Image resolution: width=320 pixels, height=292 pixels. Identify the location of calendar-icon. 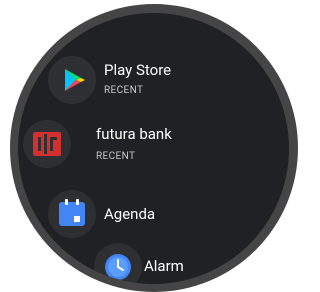
(72, 214).